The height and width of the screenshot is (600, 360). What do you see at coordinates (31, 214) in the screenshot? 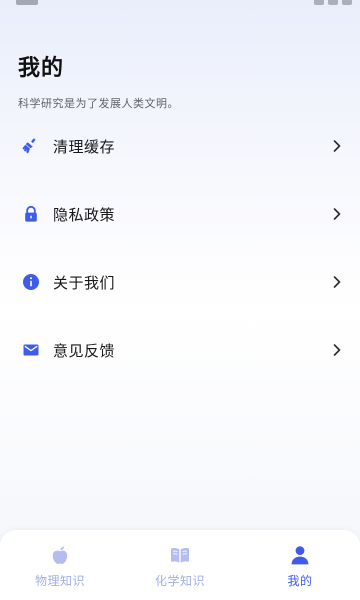
I see `lock-icon` at bounding box center [31, 214].